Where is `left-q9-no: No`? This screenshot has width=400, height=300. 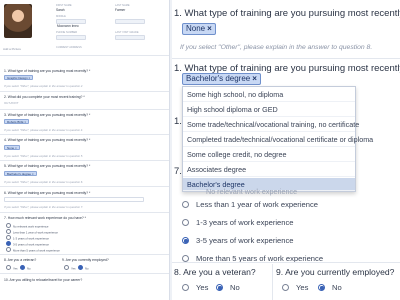
left-q9-no: No is located at coordinates (83, 268).